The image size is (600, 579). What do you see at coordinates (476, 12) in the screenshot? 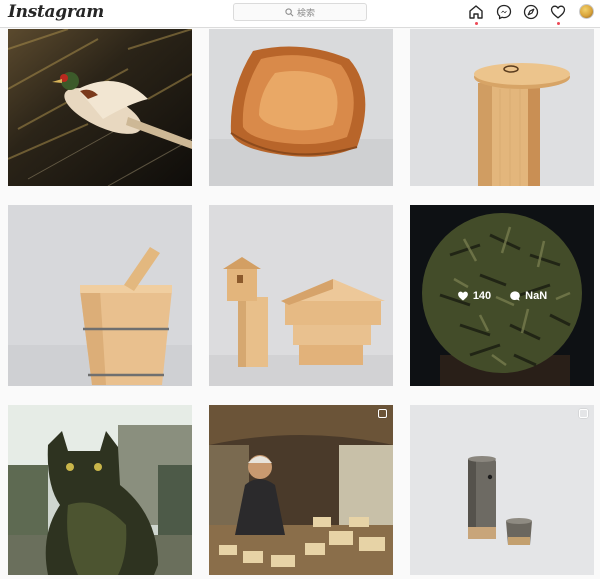
I see `home-icon` at bounding box center [476, 12].